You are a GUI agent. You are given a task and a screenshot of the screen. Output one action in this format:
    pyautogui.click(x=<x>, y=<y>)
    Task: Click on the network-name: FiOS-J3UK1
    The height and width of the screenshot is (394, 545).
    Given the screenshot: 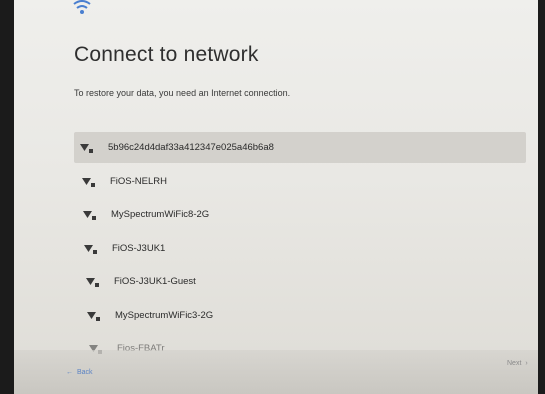 What is the action you would take?
    pyautogui.click(x=139, y=248)
    